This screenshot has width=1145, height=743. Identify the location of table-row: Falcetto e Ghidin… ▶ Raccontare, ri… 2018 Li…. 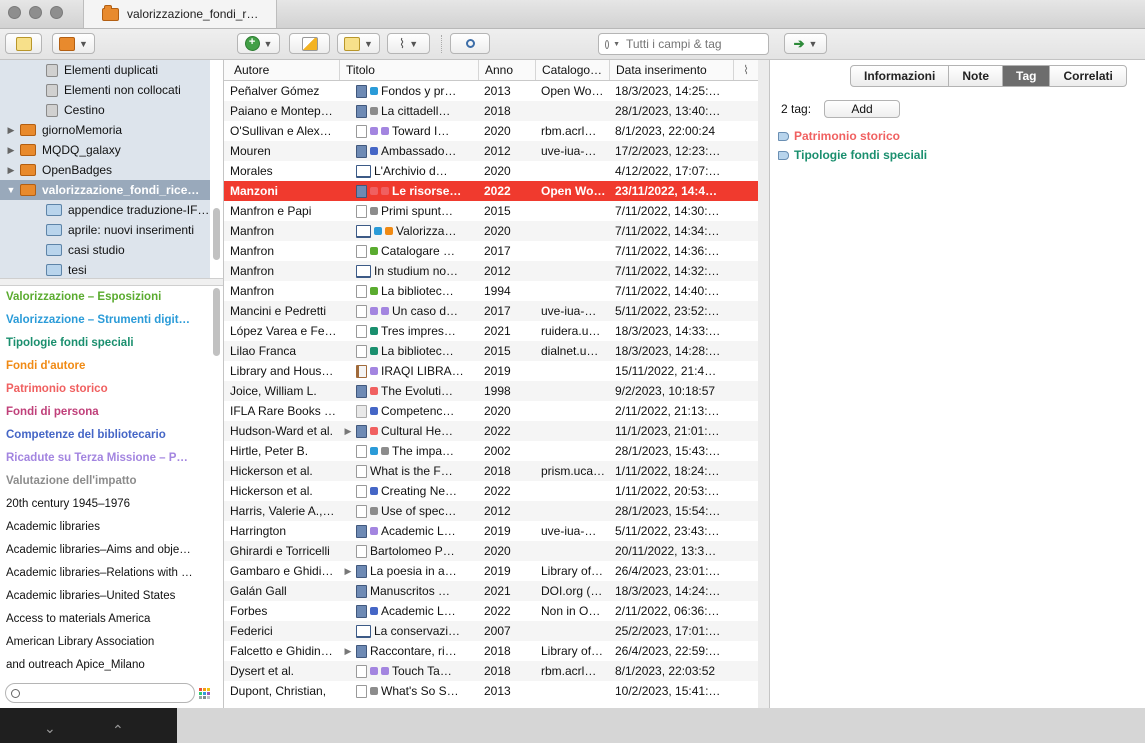
(491, 651).